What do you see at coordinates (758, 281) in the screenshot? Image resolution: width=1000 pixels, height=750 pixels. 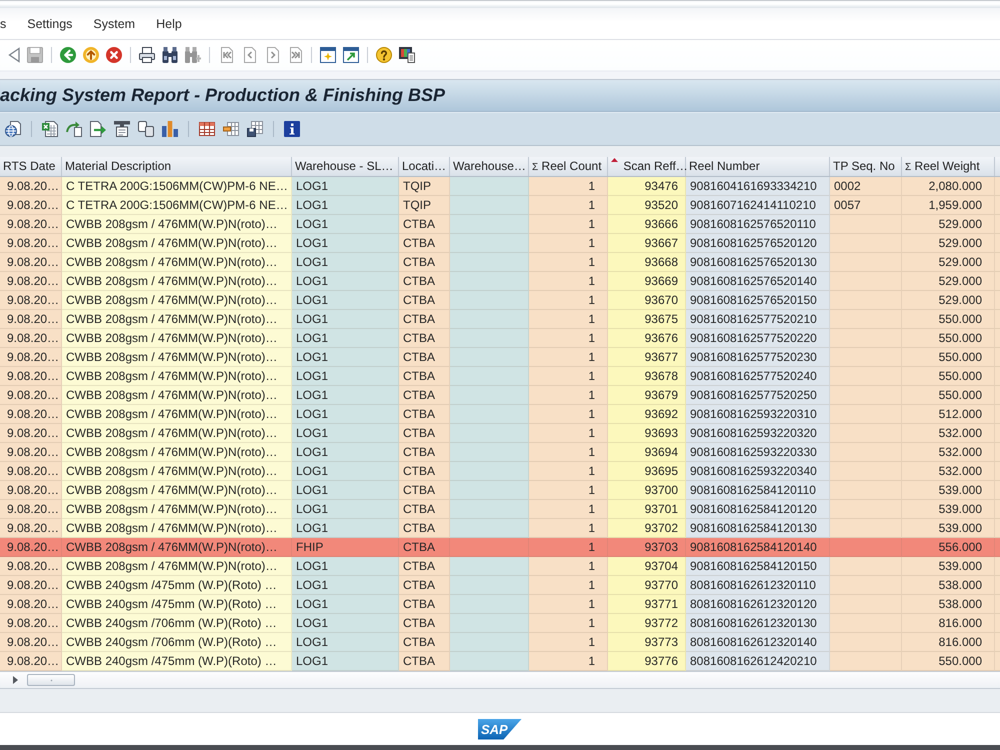 I see `table-cell: 9081608162576520140` at bounding box center [758, 281].